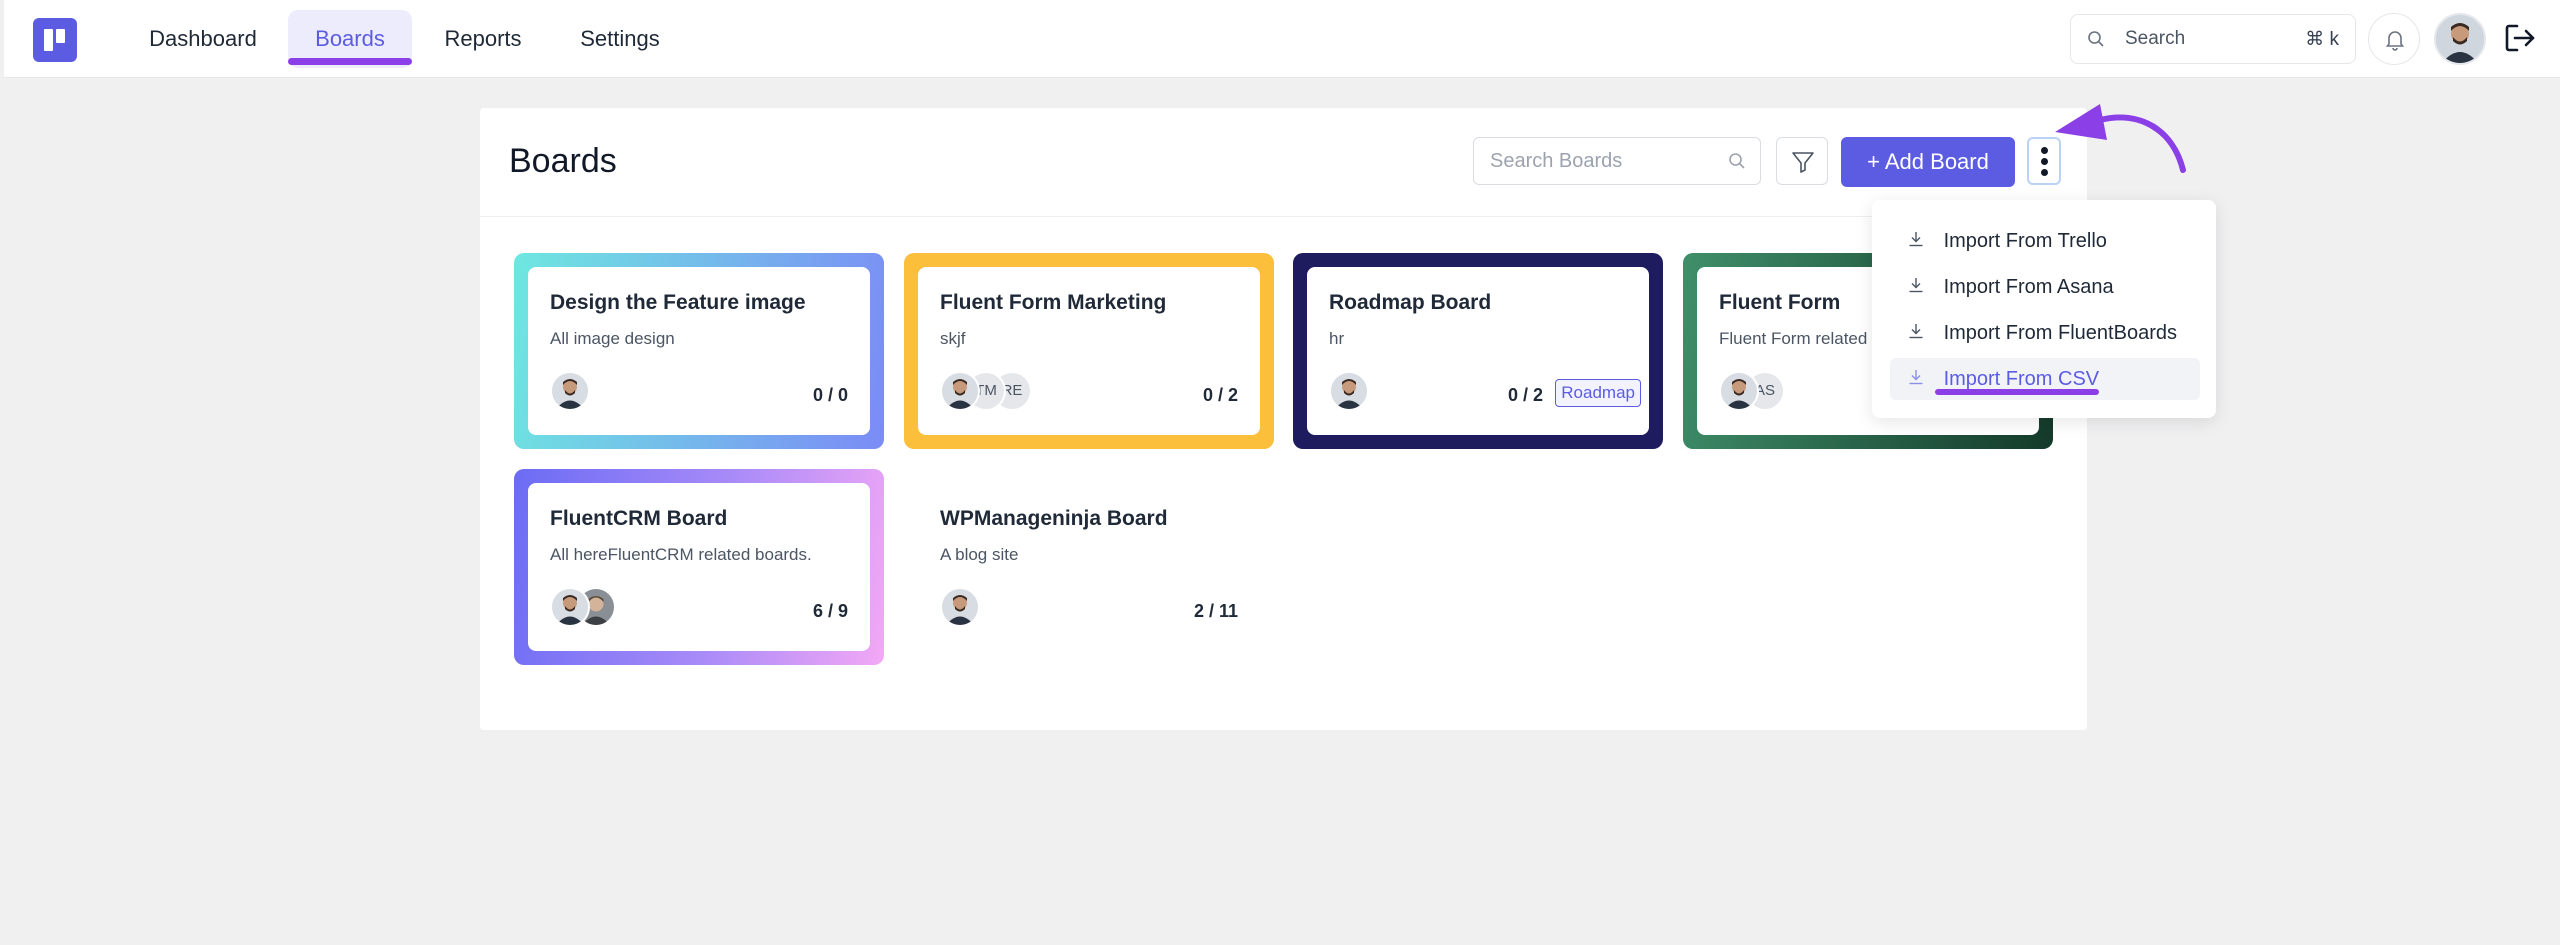  I want to click on menu-item-import-asana: Import From Asana, so click(2045, 287).